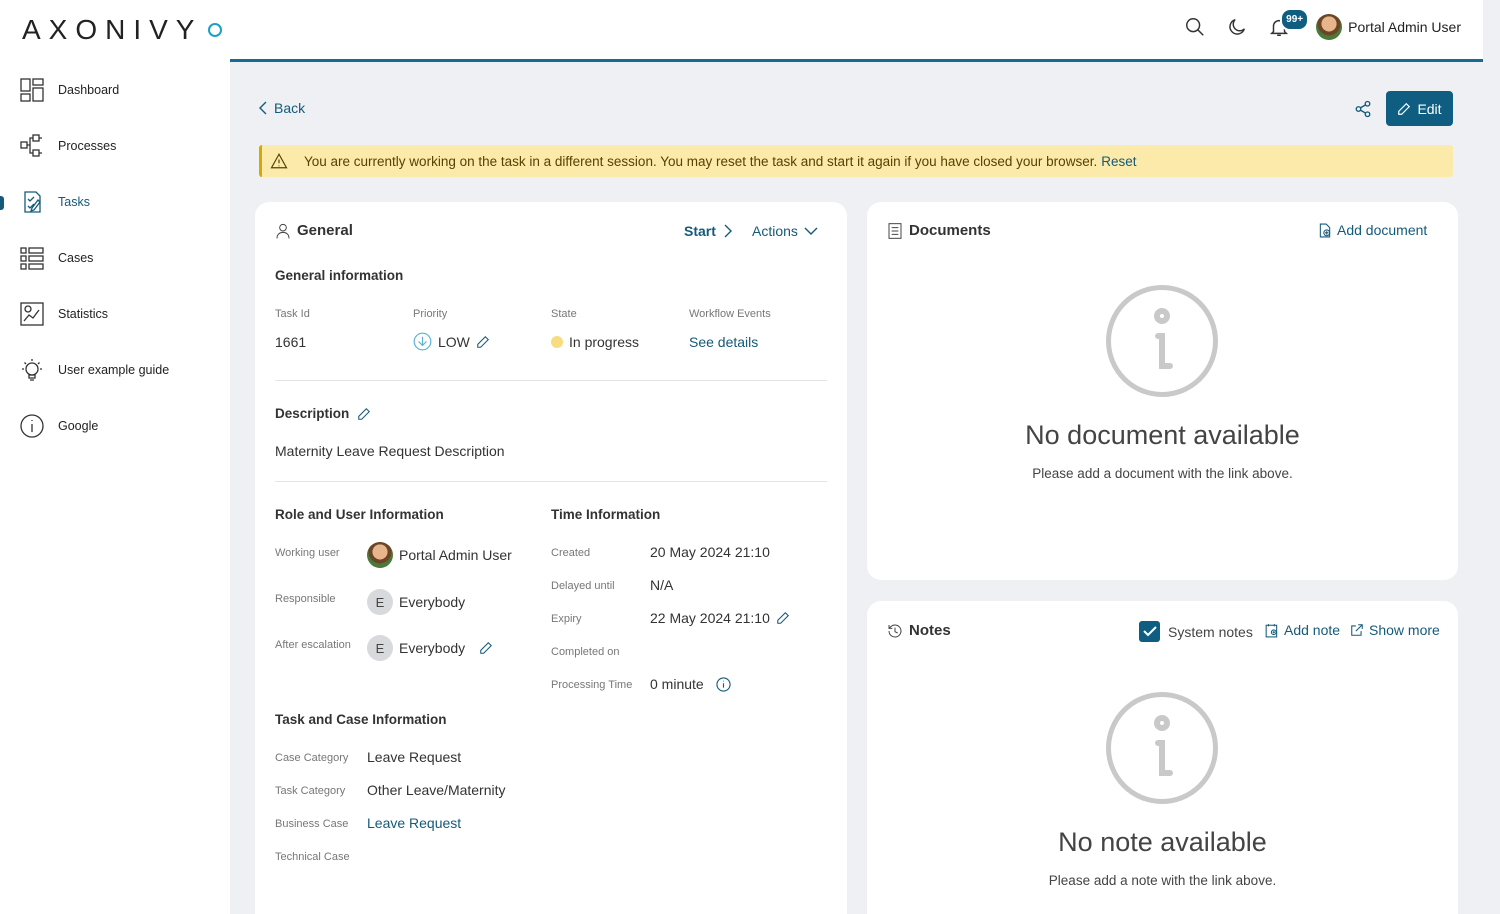 The width and height of the screenshot is (1500, 914). Describe the element at coordinates (1302, 630) in the screenshot. I see `add-note-link: Add note` at that location.